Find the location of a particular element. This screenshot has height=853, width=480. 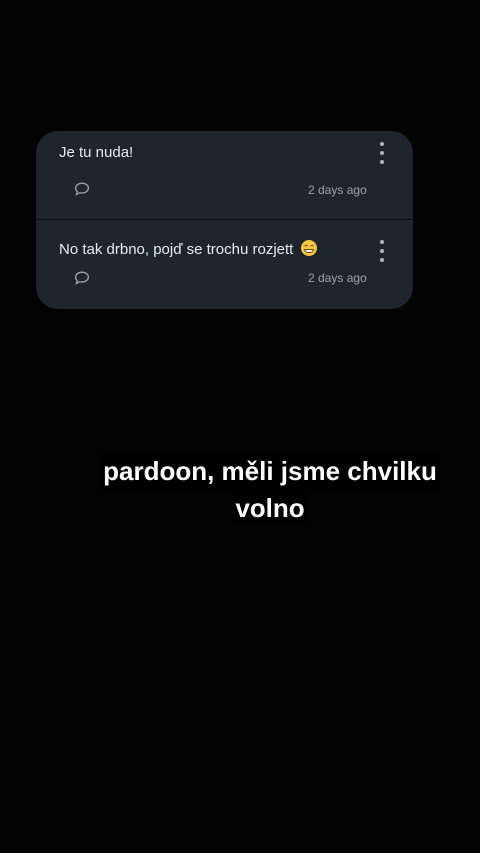

caption-line-1: pardoon, měli jsme chvilku is located at coordinates (270, 471).